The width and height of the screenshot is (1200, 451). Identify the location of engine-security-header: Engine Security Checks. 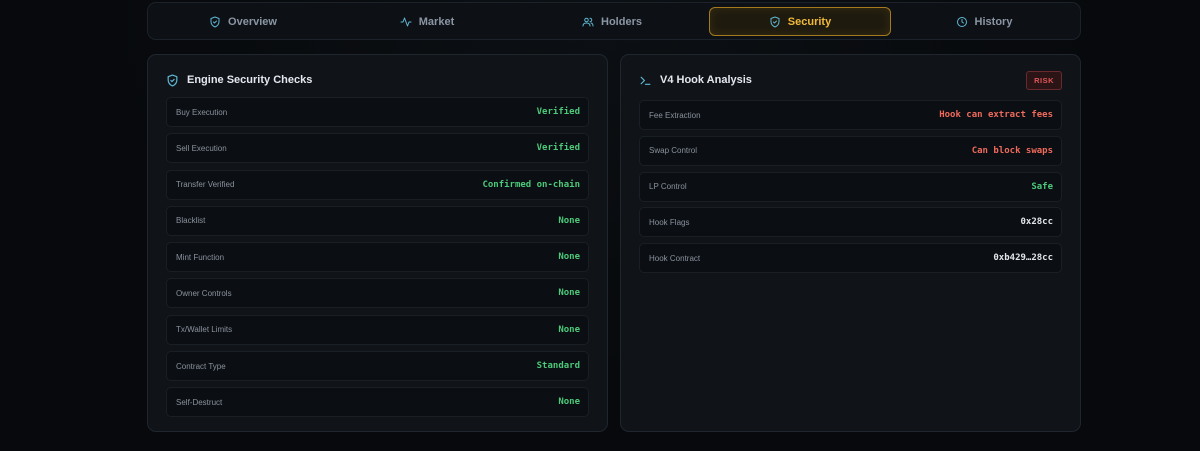
(377, 80).